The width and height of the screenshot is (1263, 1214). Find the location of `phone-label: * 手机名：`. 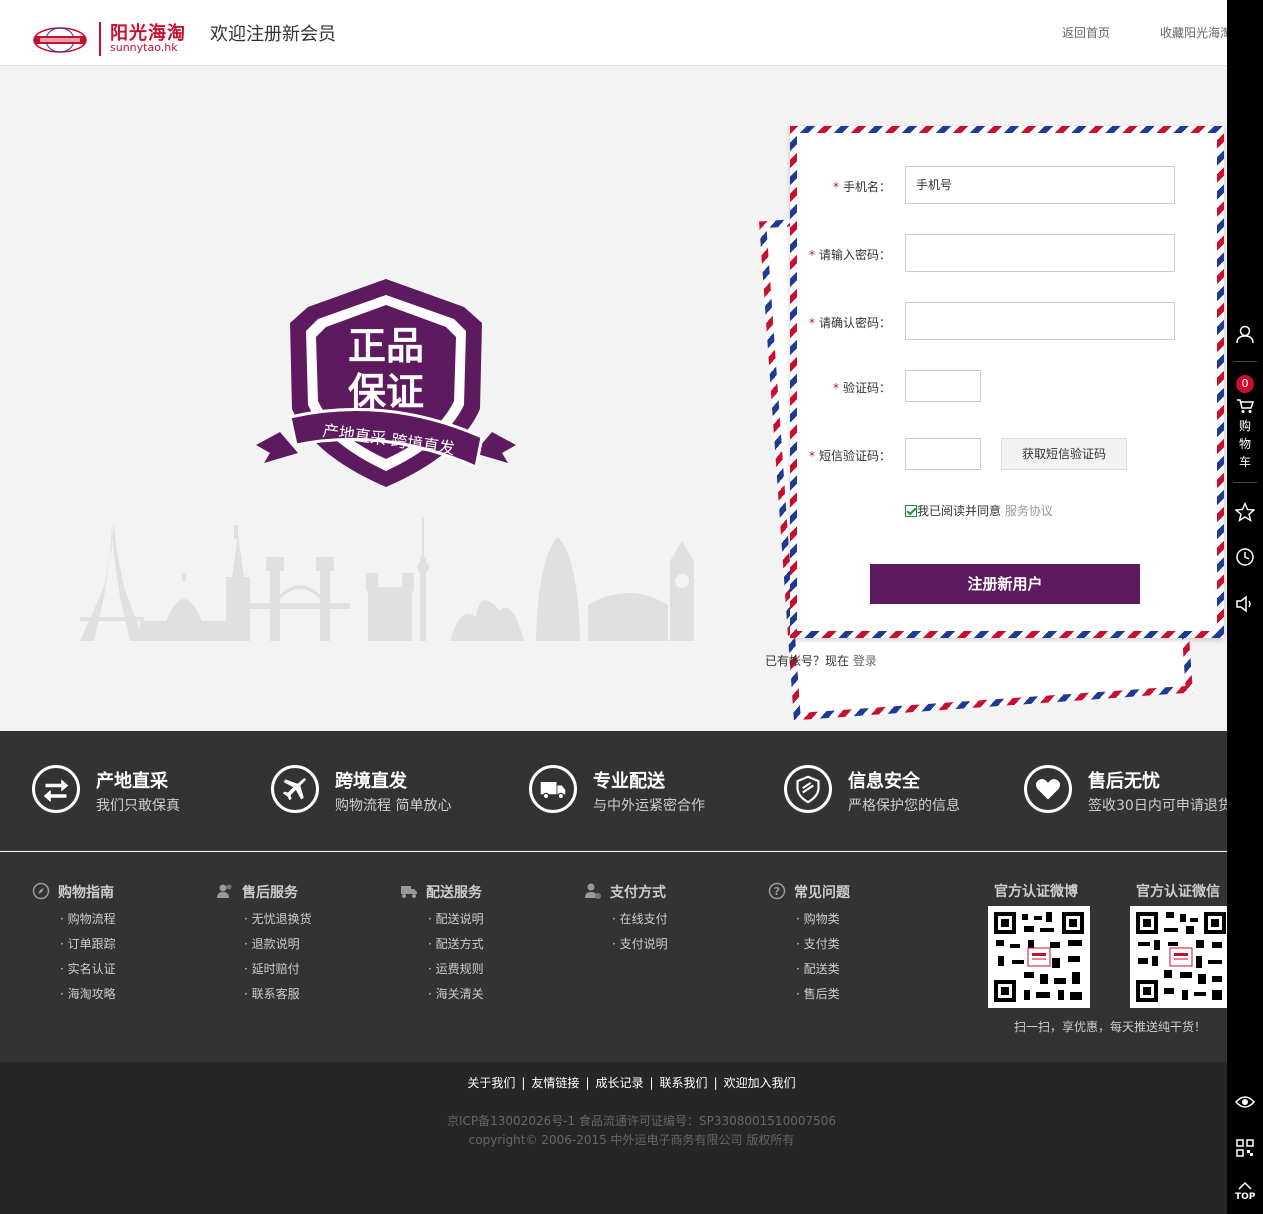

phone-label: * 手机名： is located at coordinates (861, 187).